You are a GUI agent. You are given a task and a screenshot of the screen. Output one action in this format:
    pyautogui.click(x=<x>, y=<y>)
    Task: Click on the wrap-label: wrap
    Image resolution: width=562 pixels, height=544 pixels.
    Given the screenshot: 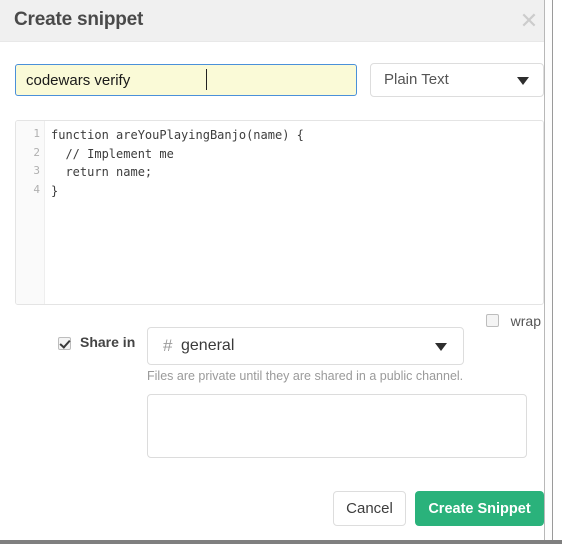 What is the action you would take?
    pyautogui.click(x=525, y=320)
    